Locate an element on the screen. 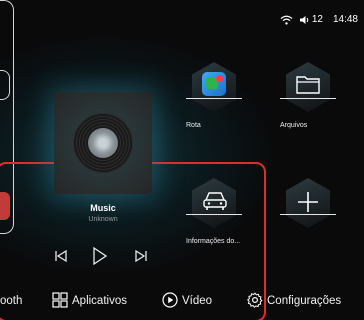 The width and height of the screenshot is (364, 320). nav-bluetooth: ooth is located at coordinates (11, 301).